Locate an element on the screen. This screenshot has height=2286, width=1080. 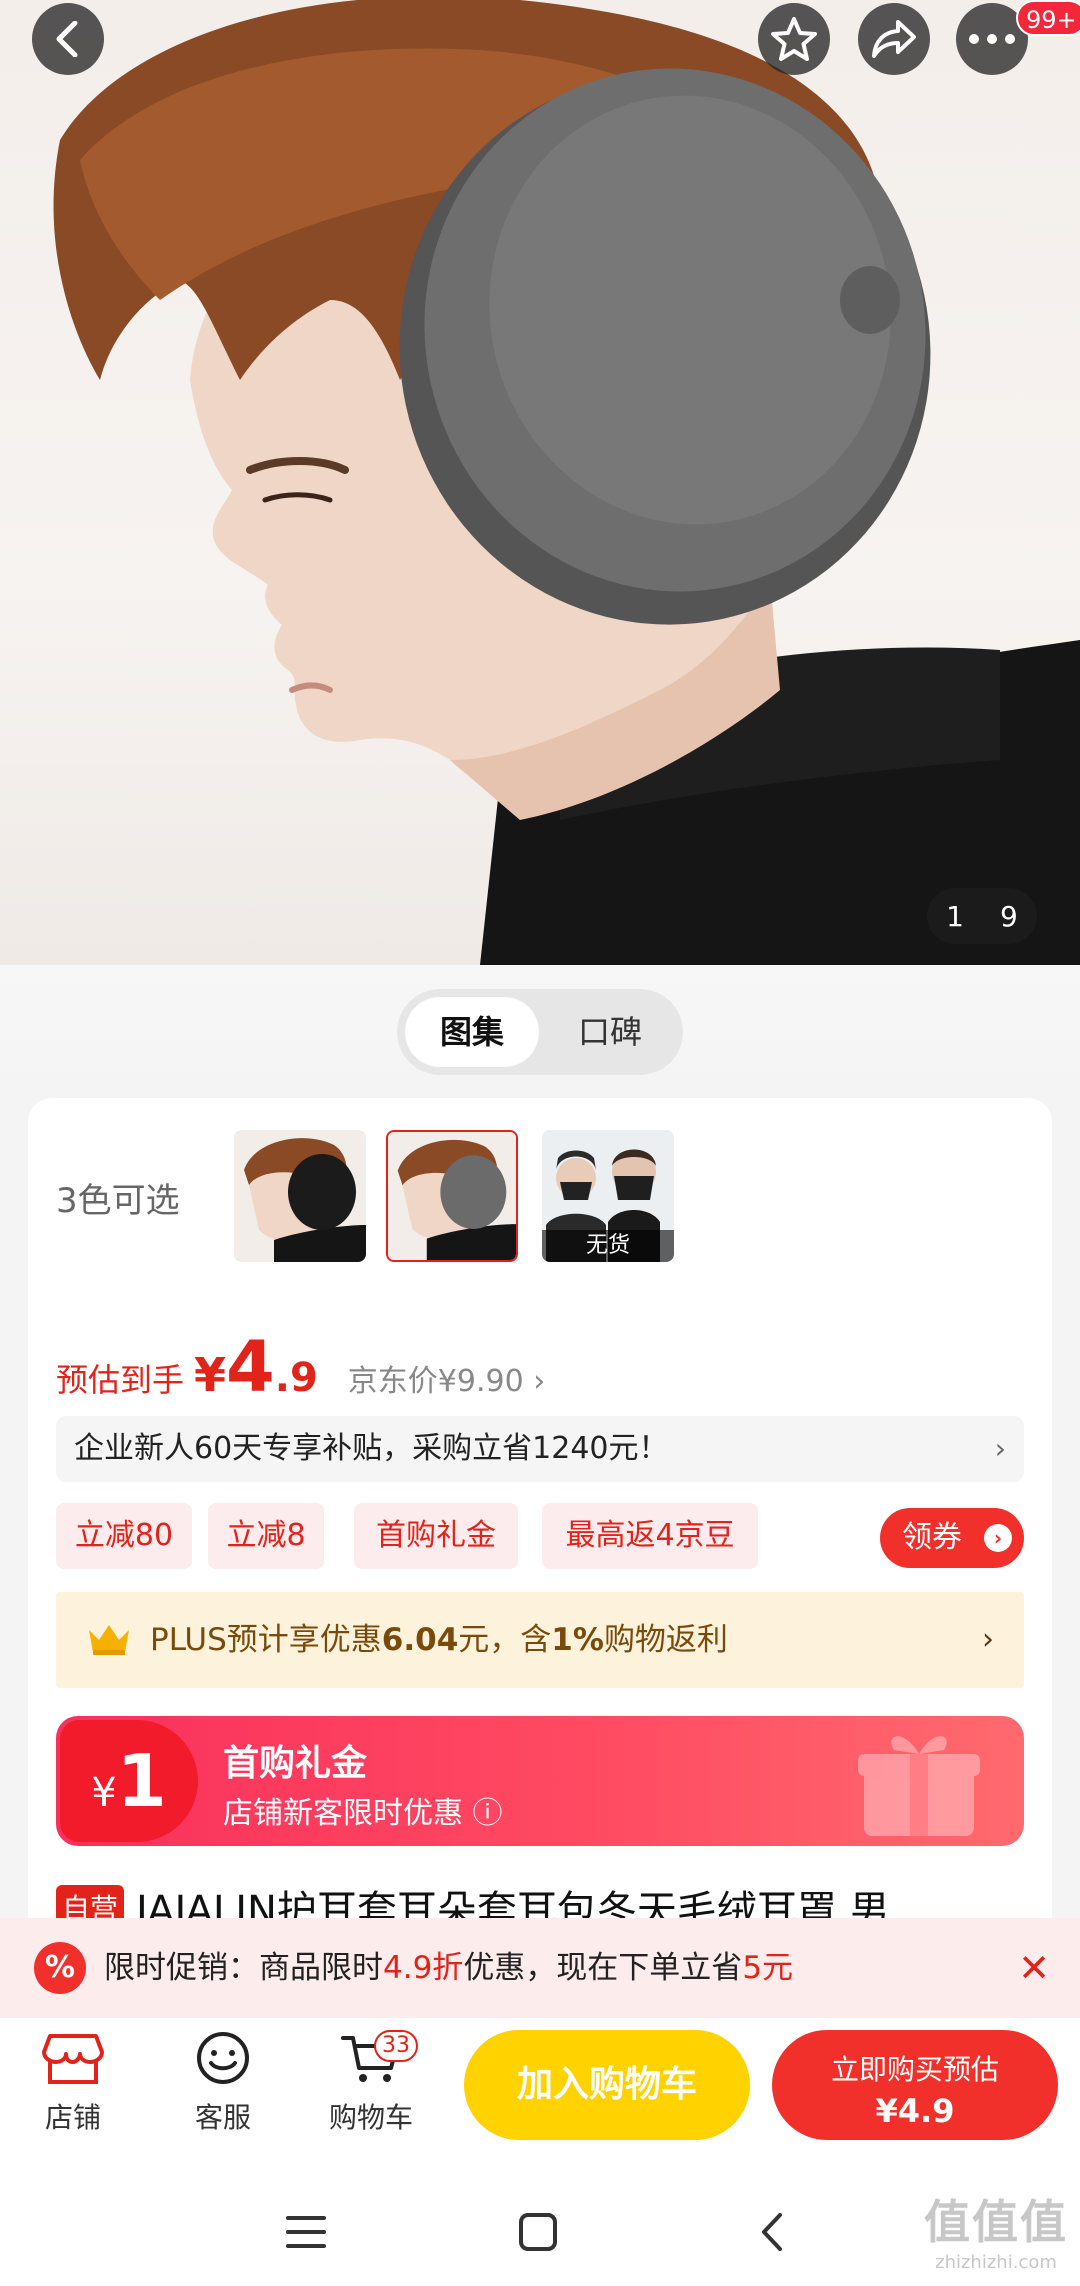
jd-beans-tag: 最高返4京豆 is located at coordinates (650, 1536).